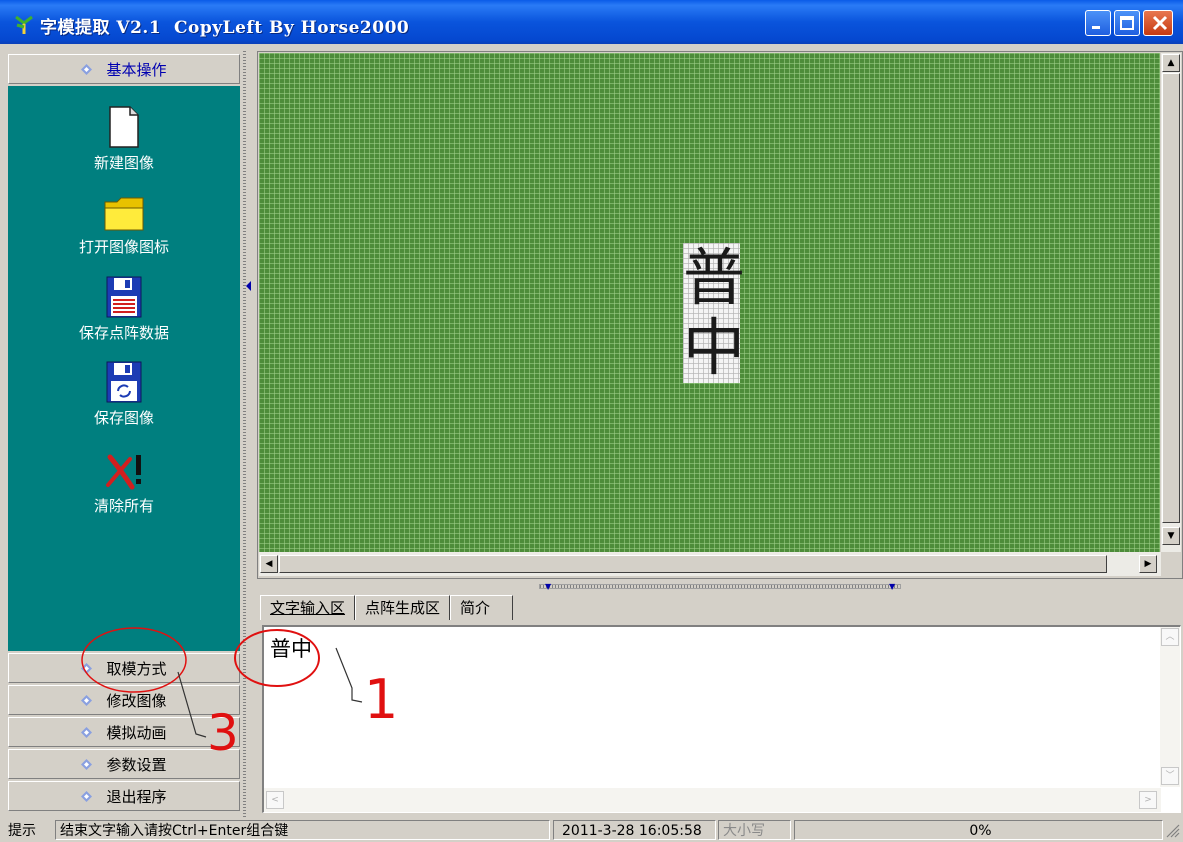 The width and height of the screenshot is (1183, 842). What do you see at coordinates (136, 732) in the screenshot?
I see `group-label: 模拟动画` at bounding box center [136, 732].